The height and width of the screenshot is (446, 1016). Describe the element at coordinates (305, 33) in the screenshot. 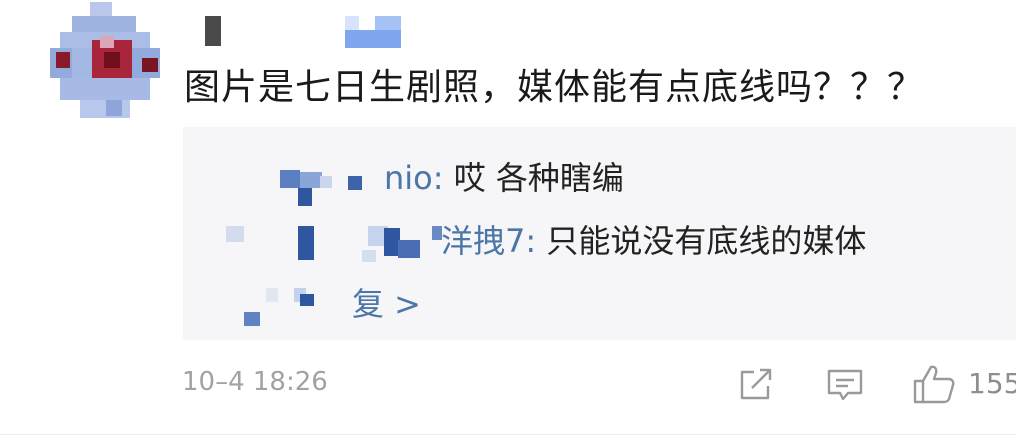

I see `username` at that location.